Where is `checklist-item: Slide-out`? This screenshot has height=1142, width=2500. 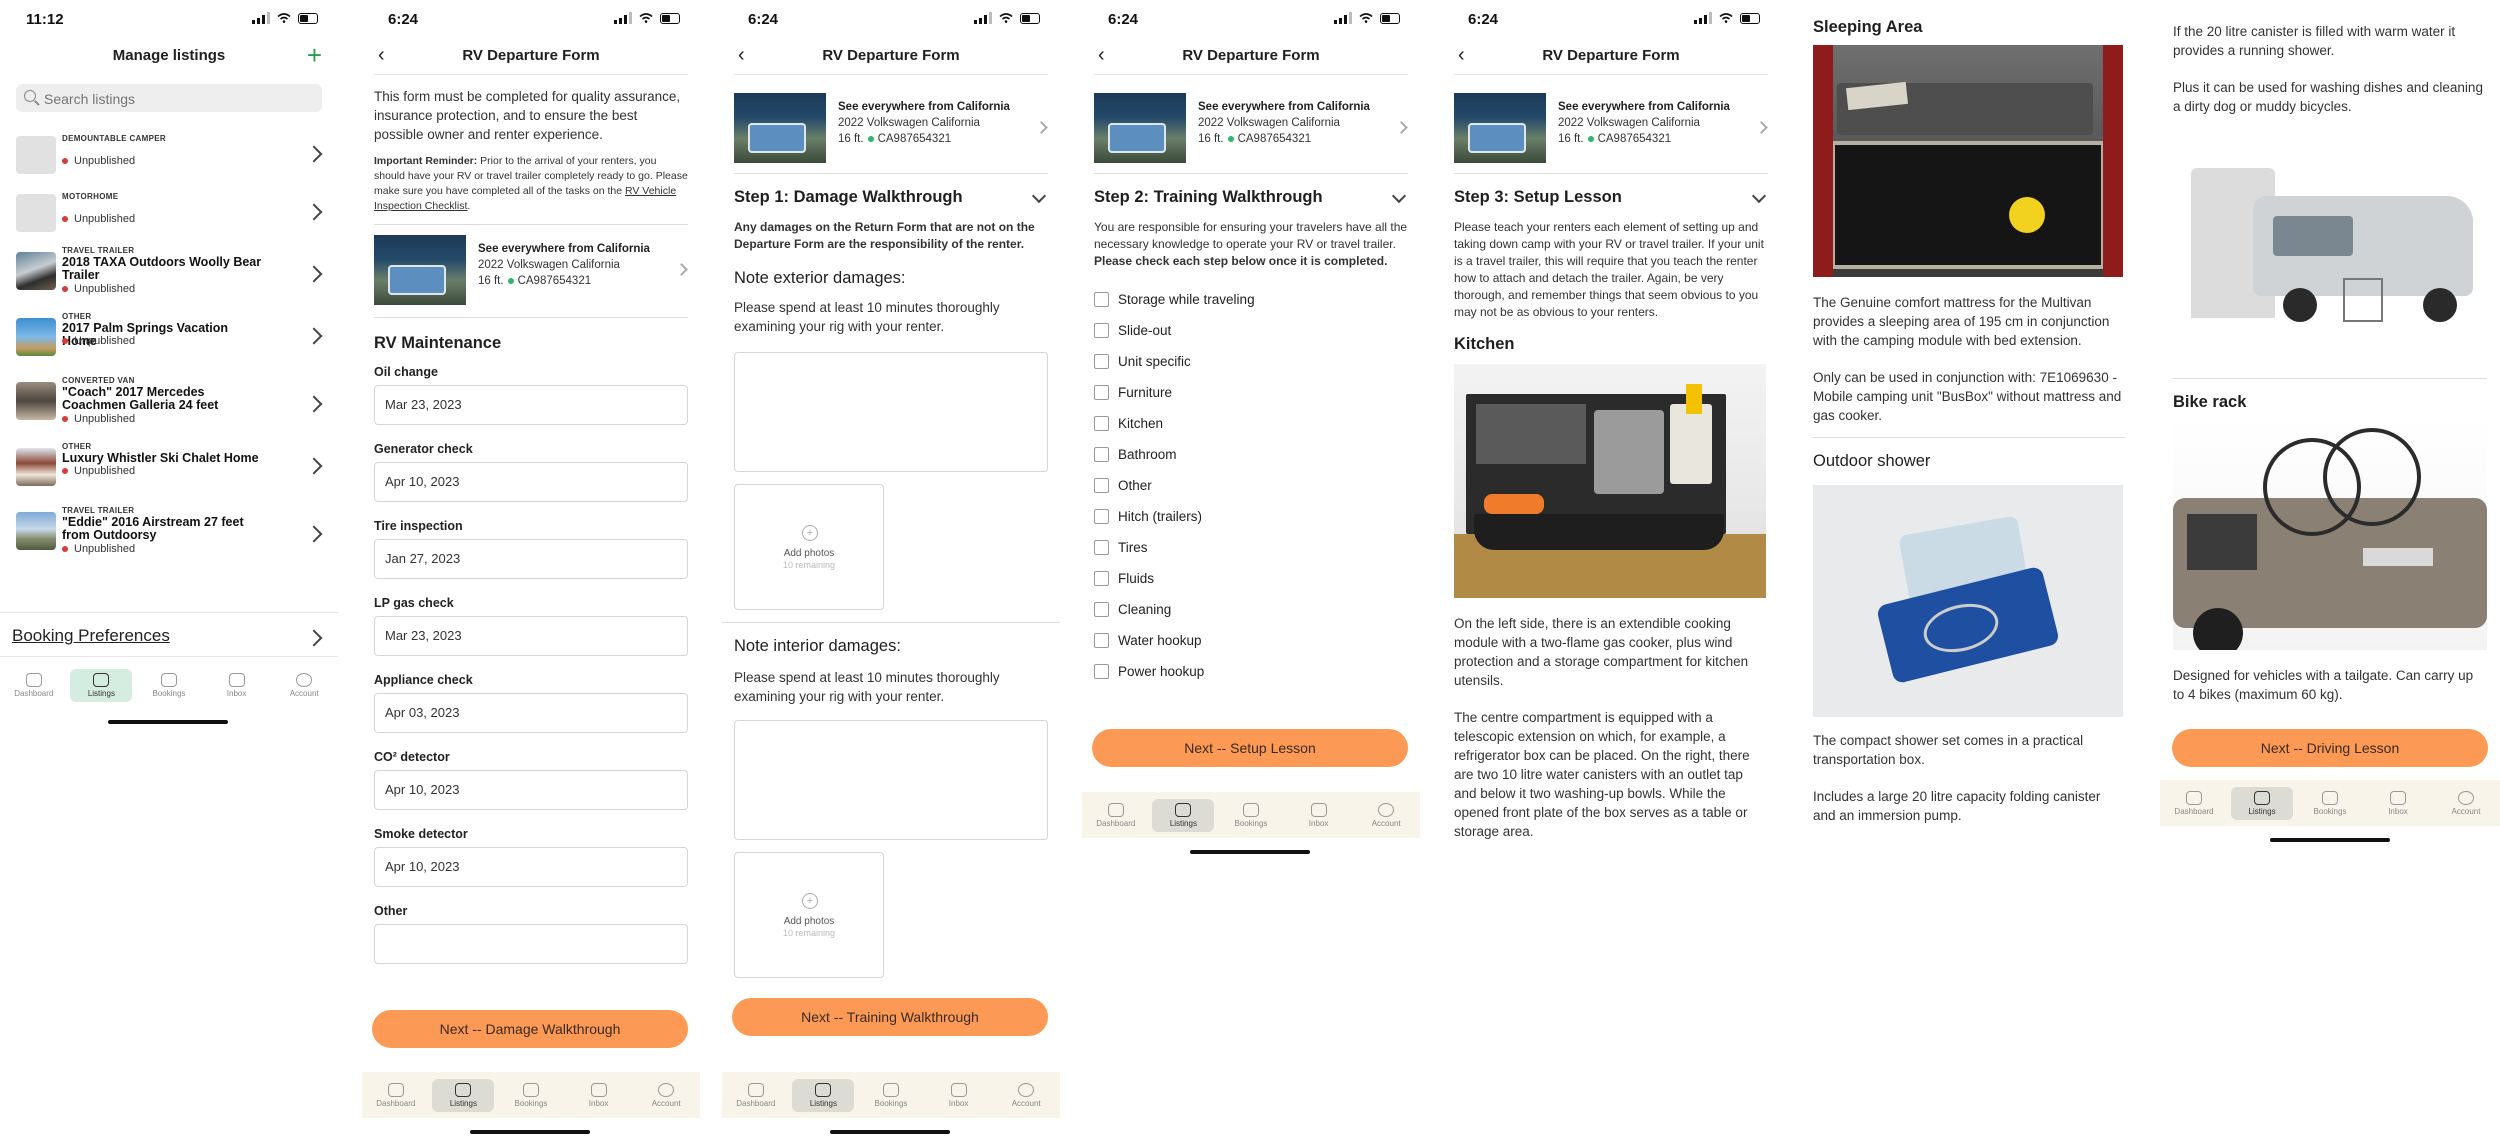 checklist-item: Slide-out is located at coordinates (1251, 330).